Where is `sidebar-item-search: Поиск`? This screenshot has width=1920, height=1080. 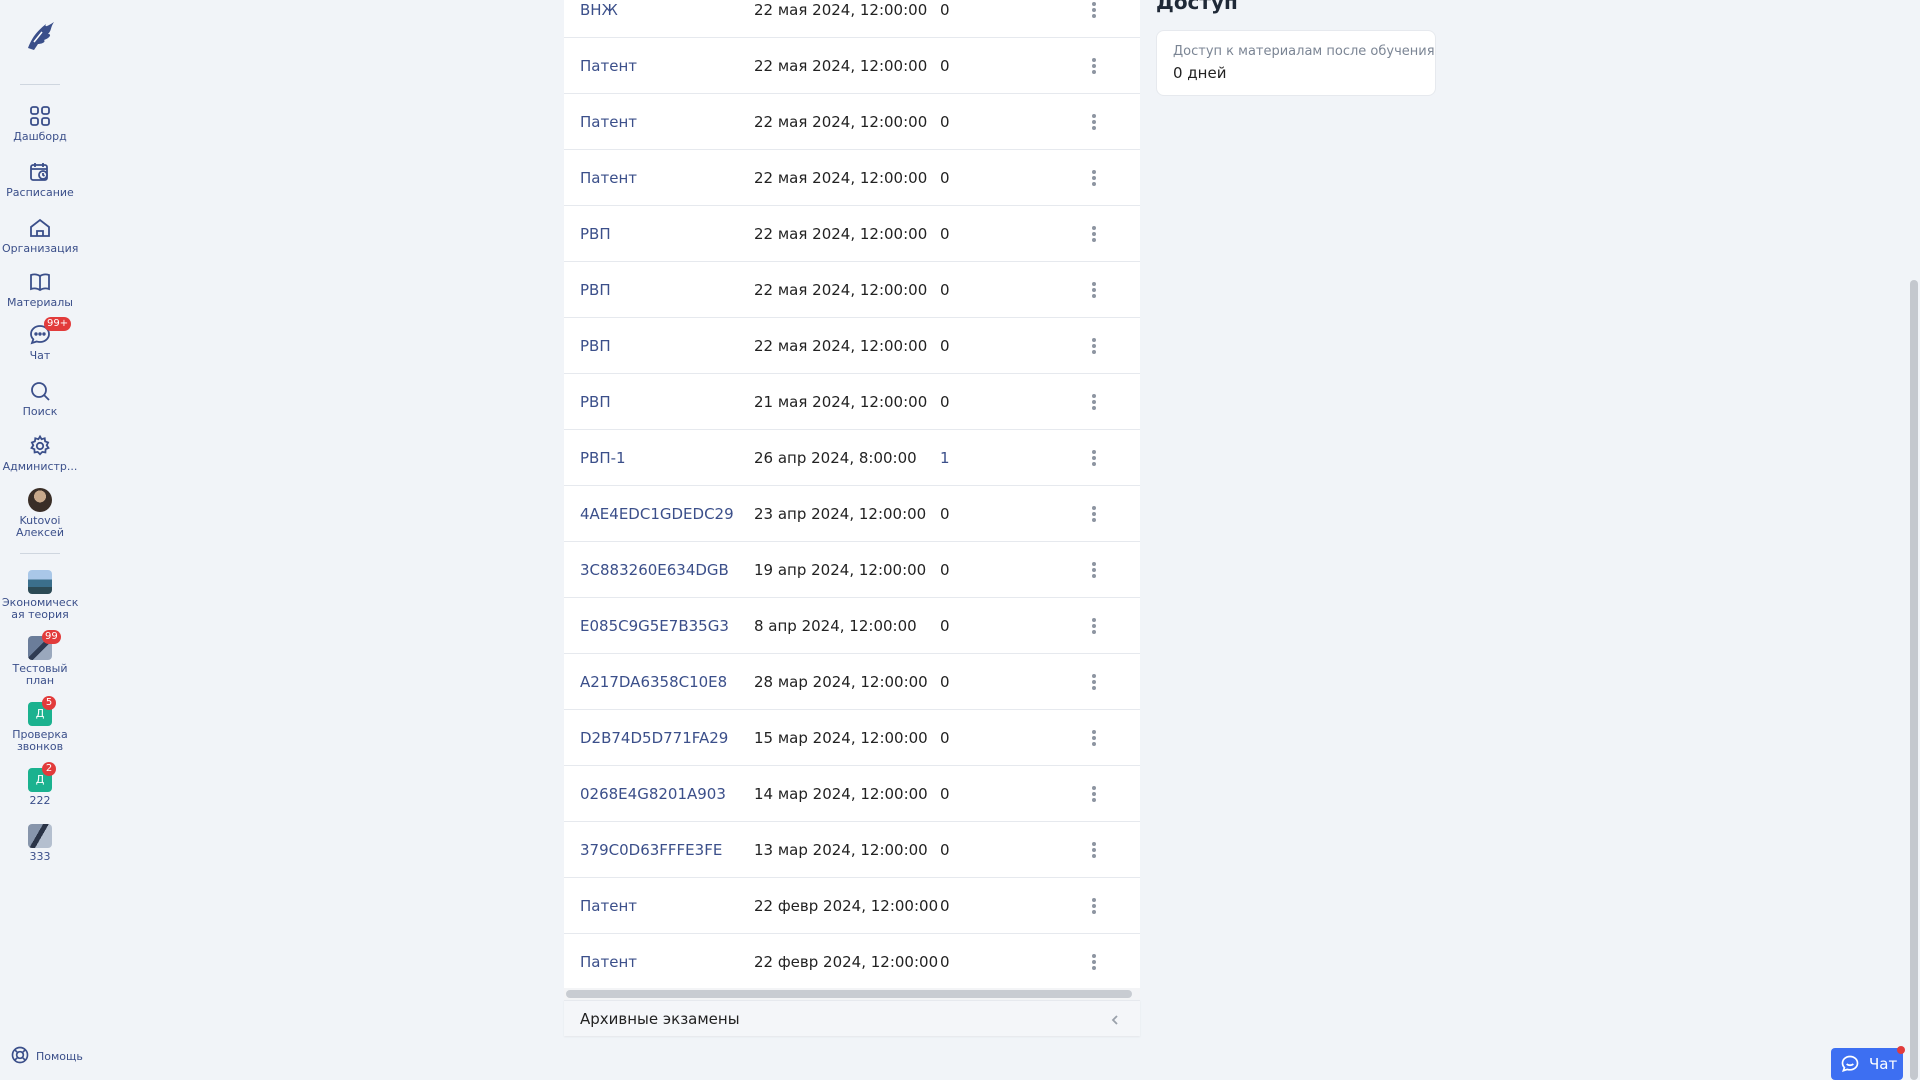 sidebar-item-search: Поиск is located at coordinates (40, 398).